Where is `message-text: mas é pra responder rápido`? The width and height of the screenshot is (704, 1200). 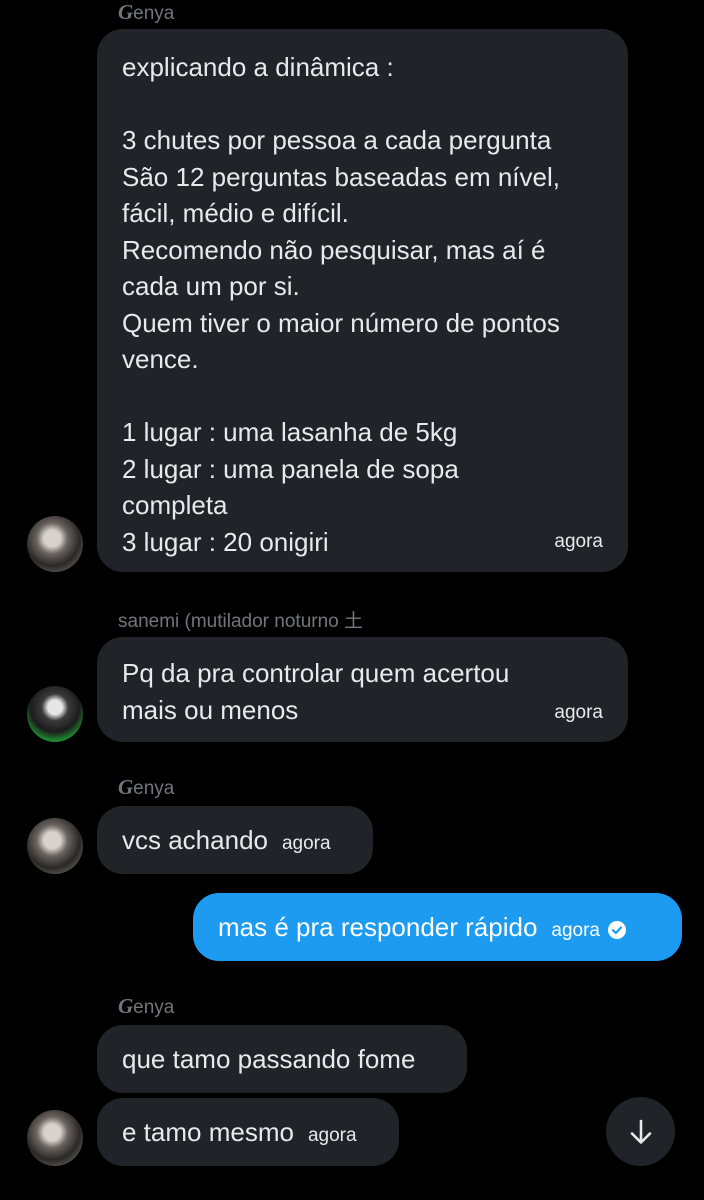
message-text: mas é pra responder rápido is located at coordinates (378, 927).